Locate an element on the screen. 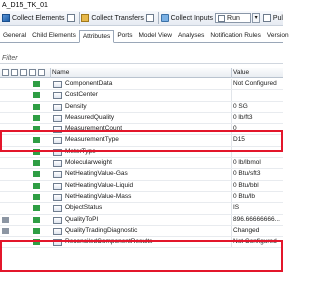 Image resolution: width=320 pixels, height=285 pixels. attribute-row: NetHeatingValue-Liquid 0 Btu/bbl is located at coordinates (141, 186).